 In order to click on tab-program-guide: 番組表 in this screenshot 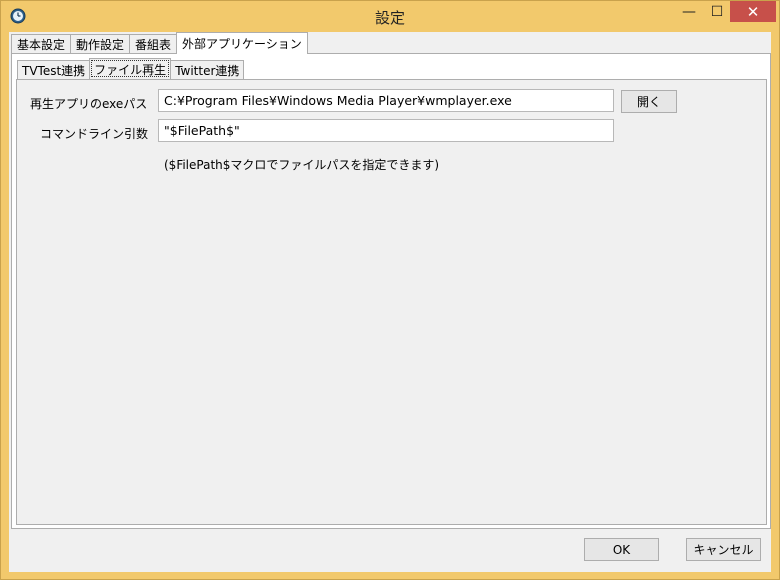, I will do `click(153, 44)`.